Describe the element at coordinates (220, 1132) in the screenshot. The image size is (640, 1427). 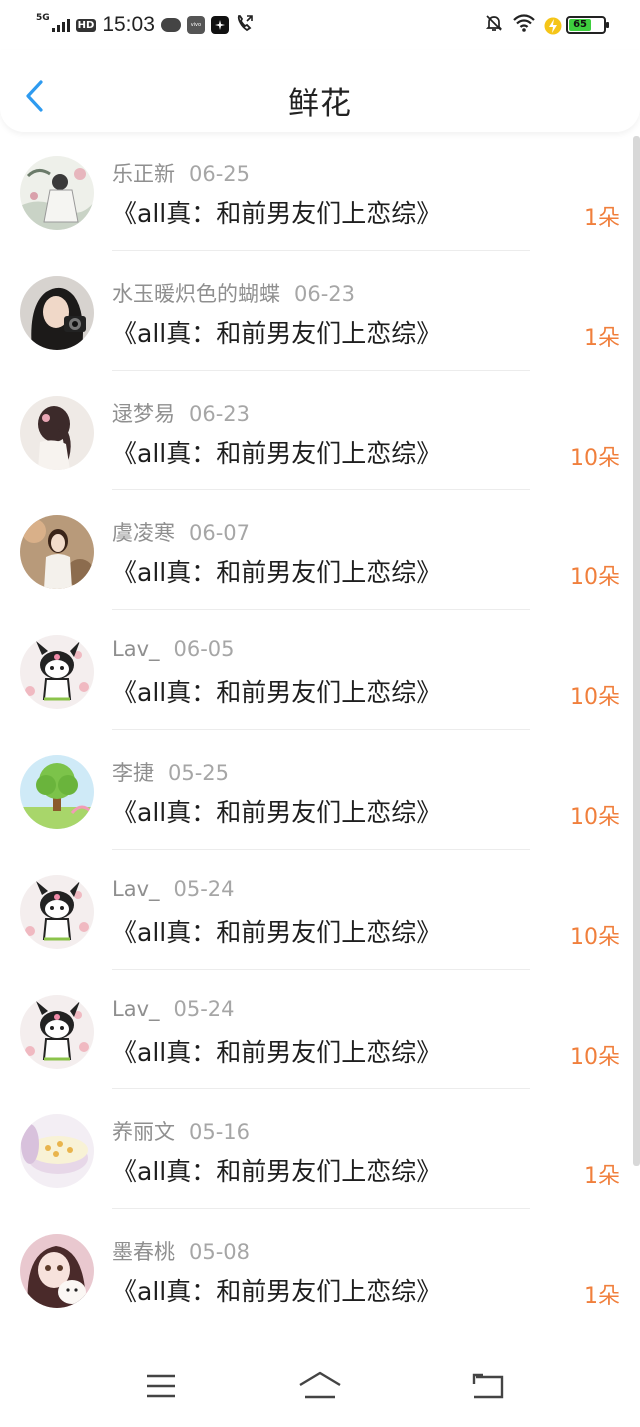
I see `gift-date: 05-16` at that location.